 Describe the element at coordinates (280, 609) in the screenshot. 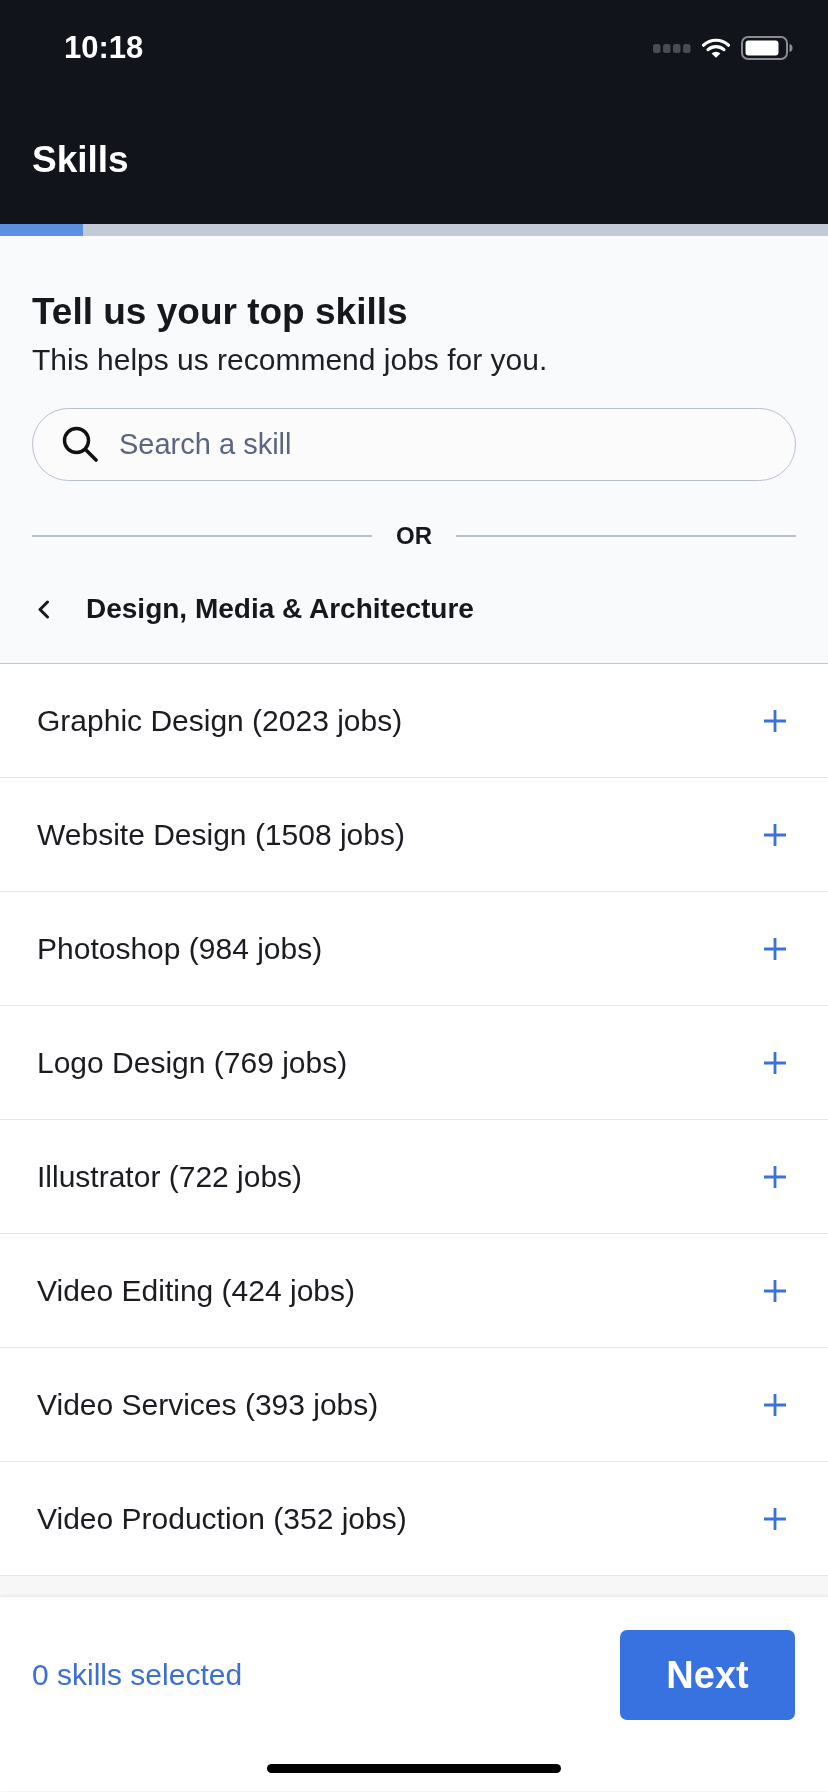

I see `category-title: Design, Media & Architecture` at that location.